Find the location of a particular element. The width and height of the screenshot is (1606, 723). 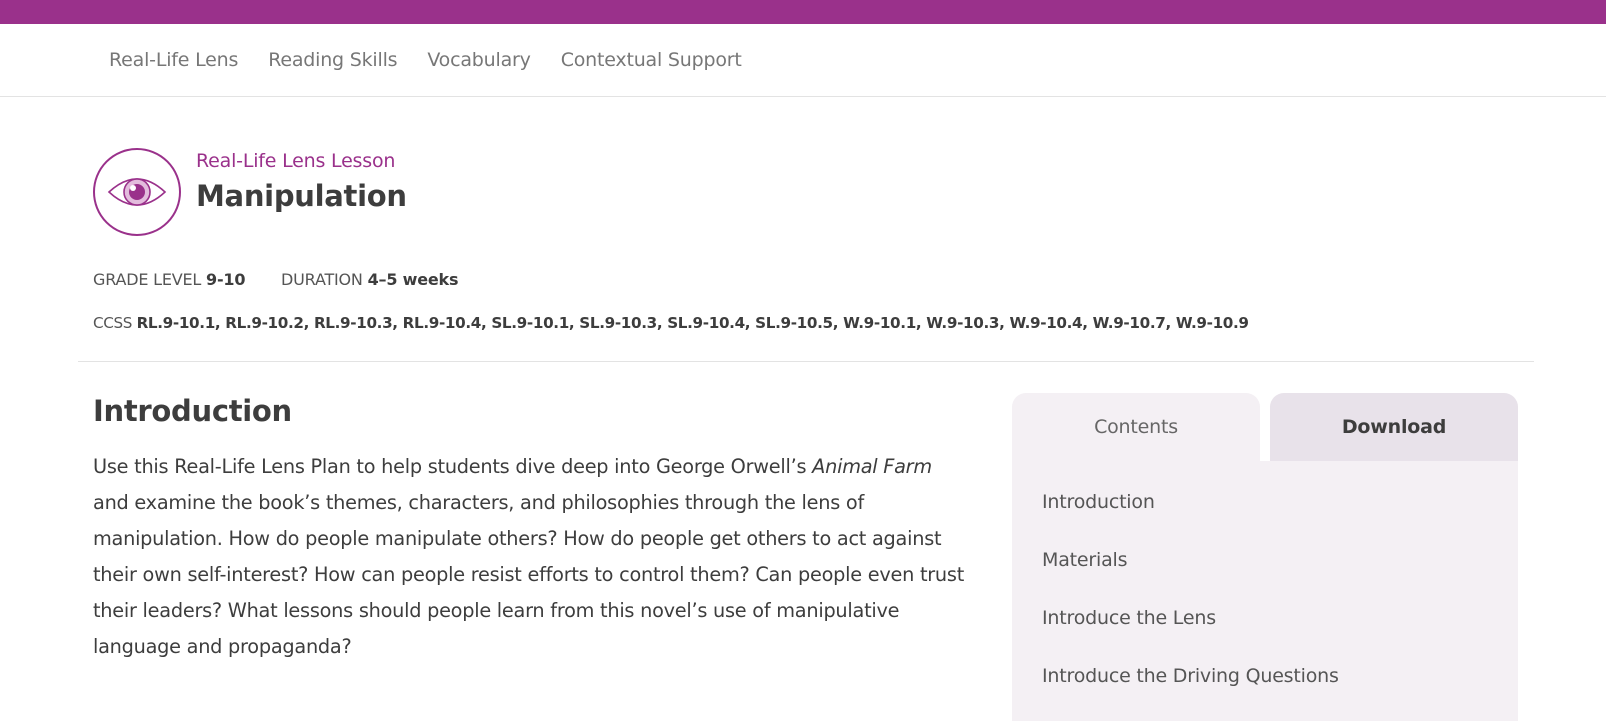

eye-icon is located at coordinates (137, 192).